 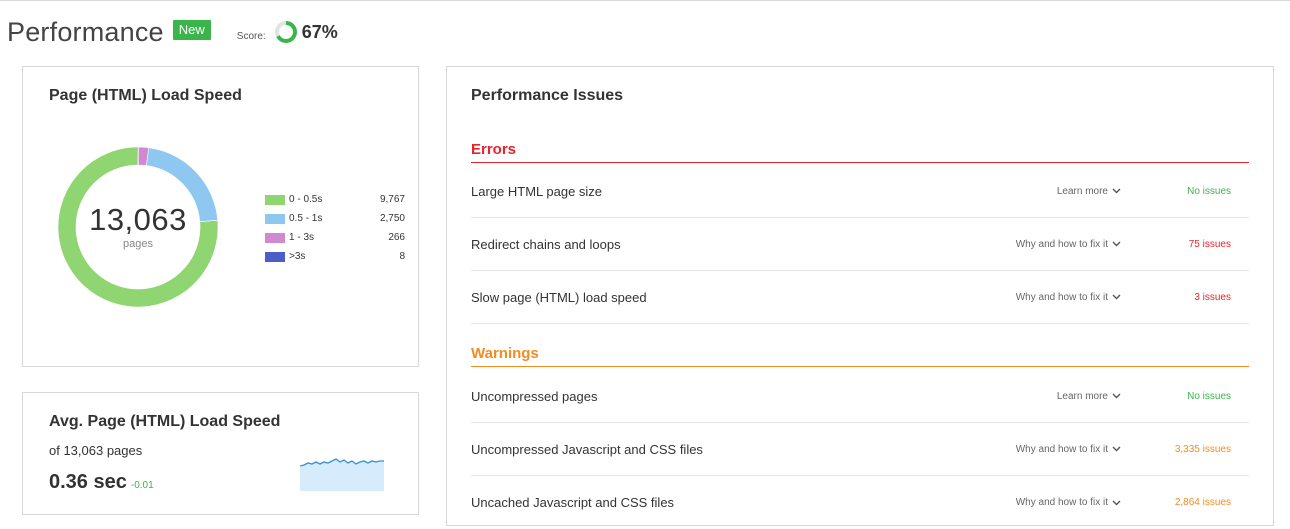 I want to click on issue-name: Uncompressed pages, so click(x=534, y=396).